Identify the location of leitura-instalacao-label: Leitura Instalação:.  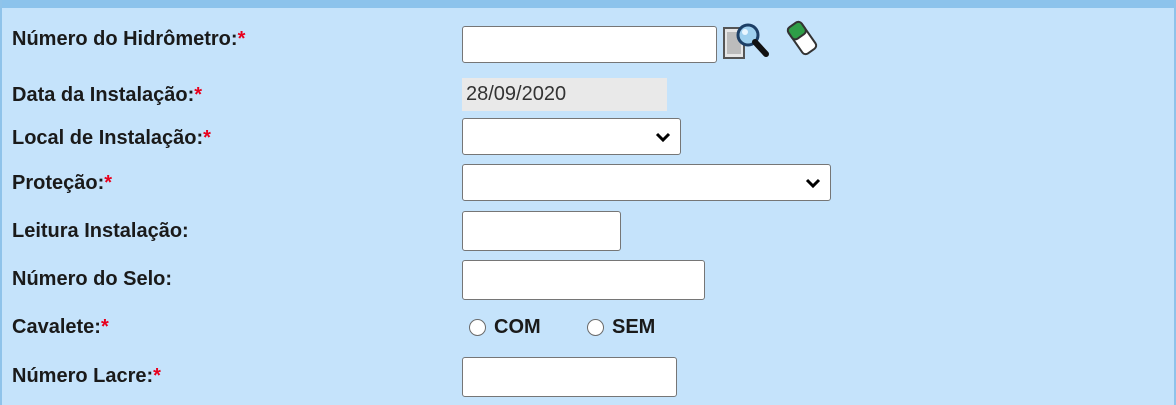
(100, 231).